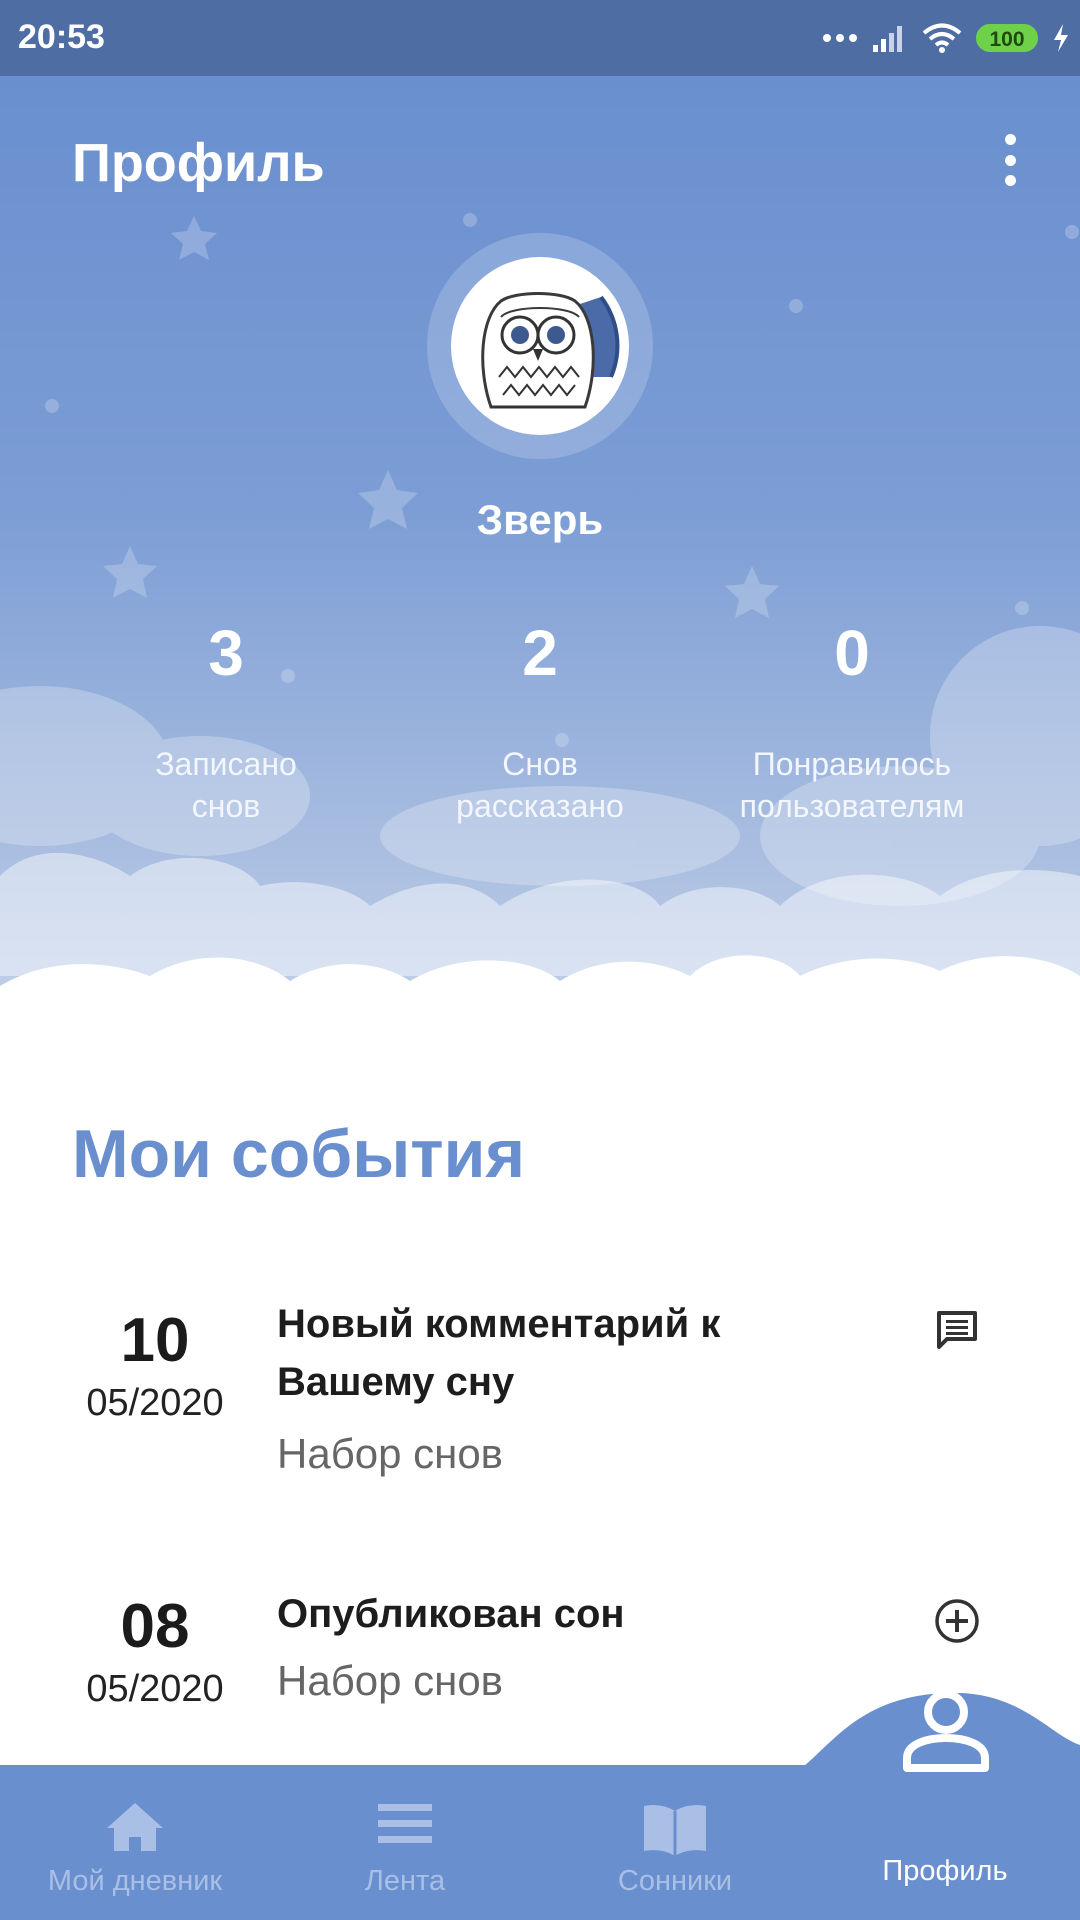 Image resolution: width=1080 pixels, height=1920 pixels. Describe the element at coordinates (852, 653) in the screenshot. I see `stat-value: 0` at that location.